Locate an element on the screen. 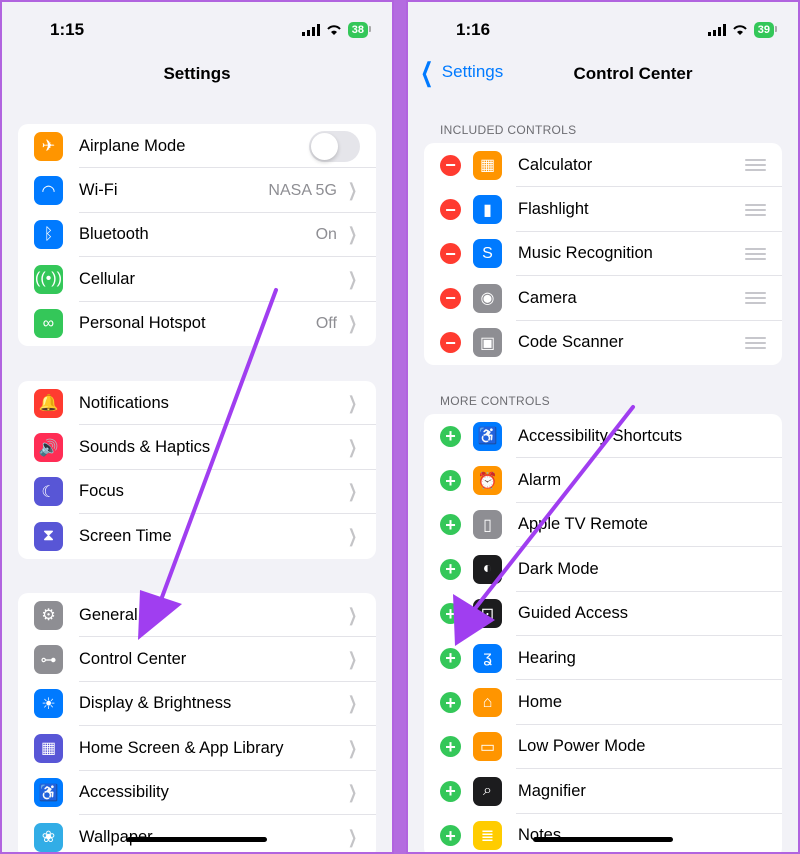 This screenshot has width=800, height=854. control-row-dark-mode: + ◐ Dark Mode is located at coordinates (603, 569).